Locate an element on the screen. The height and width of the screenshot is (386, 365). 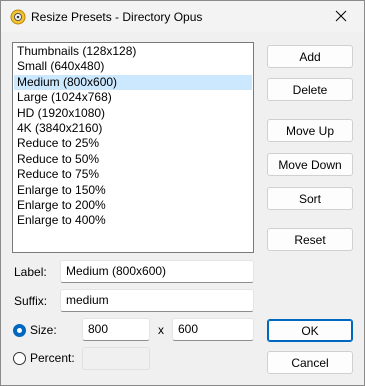
preset-list-item: Enlarge to 200% is located at coordinates (133, 205).